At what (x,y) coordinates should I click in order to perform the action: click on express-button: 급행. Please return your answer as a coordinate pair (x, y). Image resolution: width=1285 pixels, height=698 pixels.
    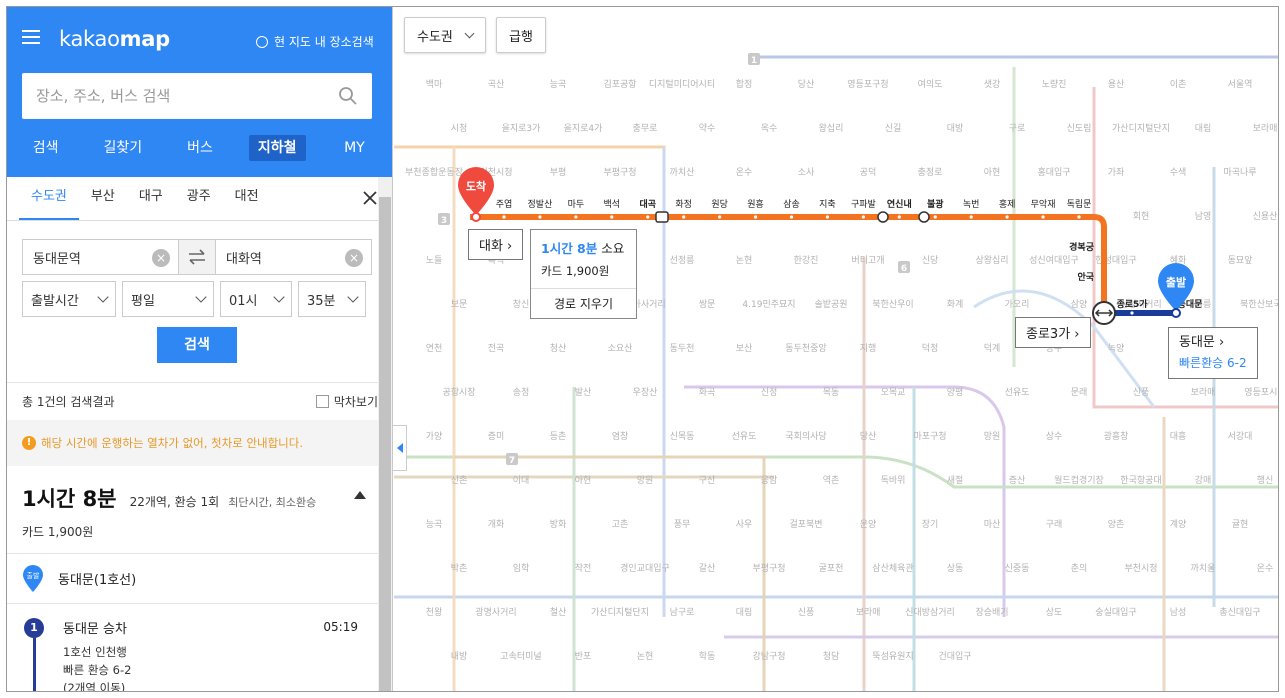
    Looking at the image, I should click on (521, 35).